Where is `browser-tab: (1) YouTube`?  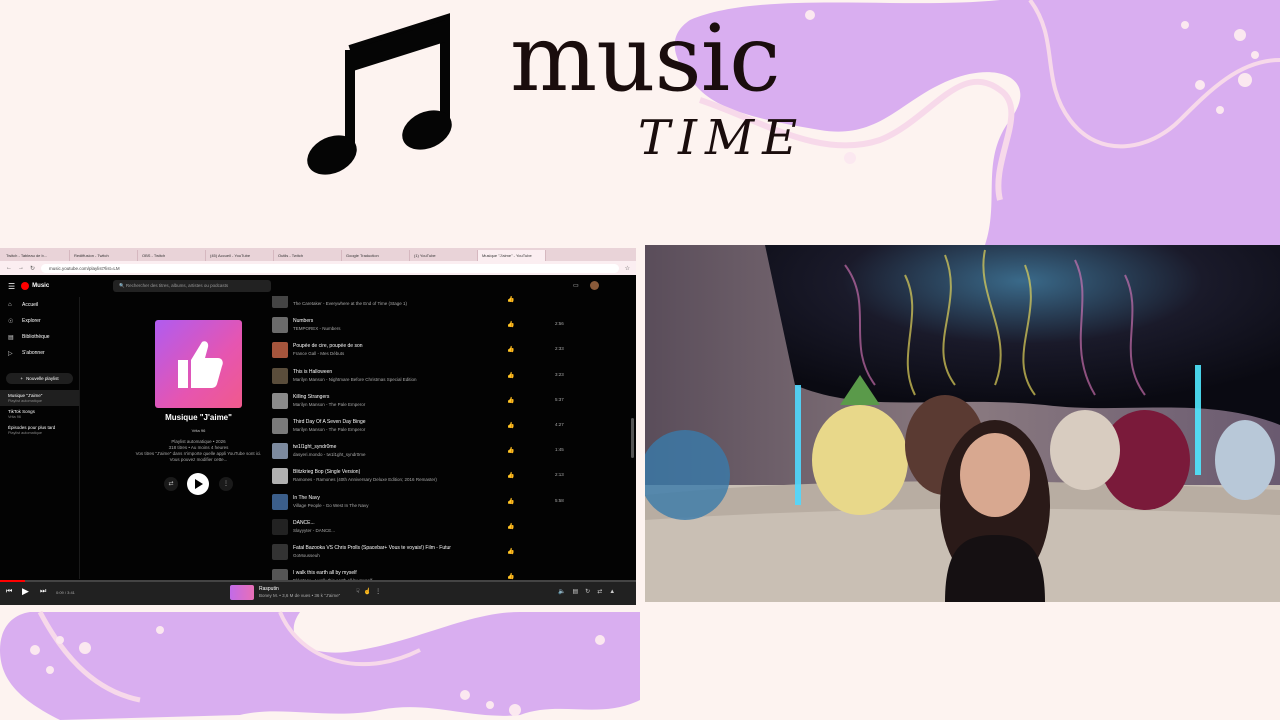
browser-tab: (1) YouTube is located at coordinates (444, 255).